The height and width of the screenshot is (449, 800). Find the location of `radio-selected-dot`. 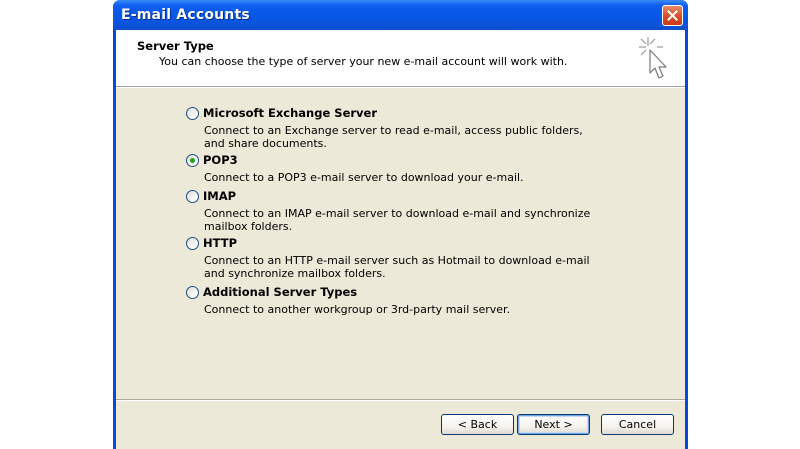

radio-selected-dot is located at coordinates (192, 160).